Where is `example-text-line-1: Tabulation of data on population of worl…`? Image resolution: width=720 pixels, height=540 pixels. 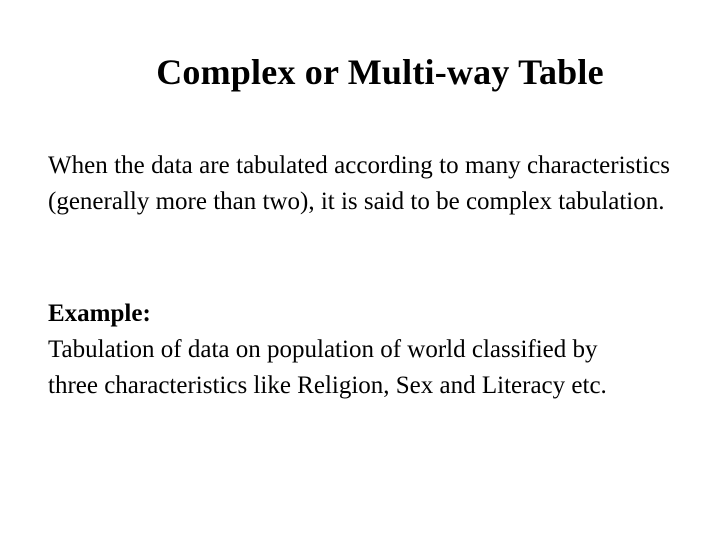 example-text-line-1: Tabulation of data on population of worl… is located at coordinates (323, 349).